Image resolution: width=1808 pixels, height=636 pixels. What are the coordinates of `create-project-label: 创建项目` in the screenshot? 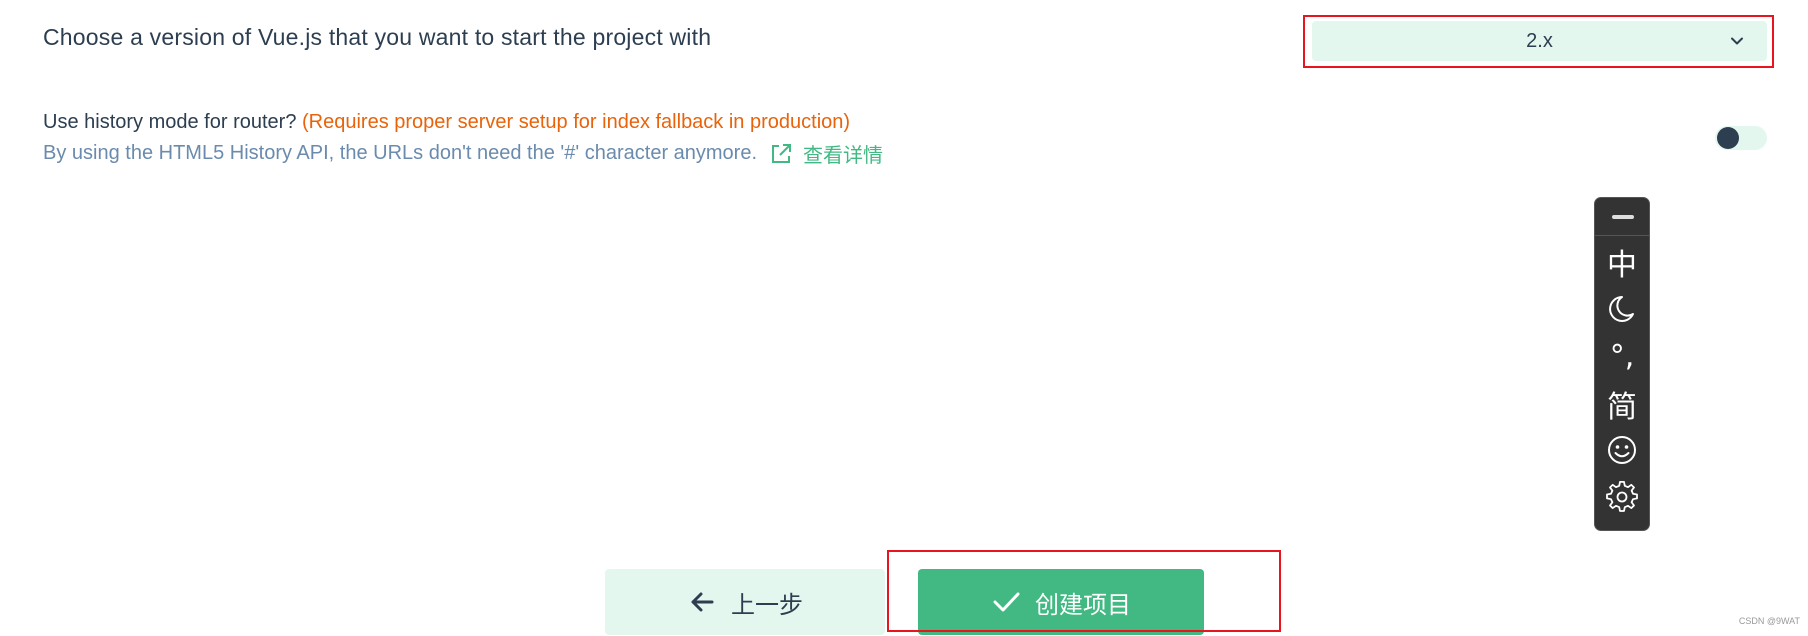 It's located at (1083, 605).